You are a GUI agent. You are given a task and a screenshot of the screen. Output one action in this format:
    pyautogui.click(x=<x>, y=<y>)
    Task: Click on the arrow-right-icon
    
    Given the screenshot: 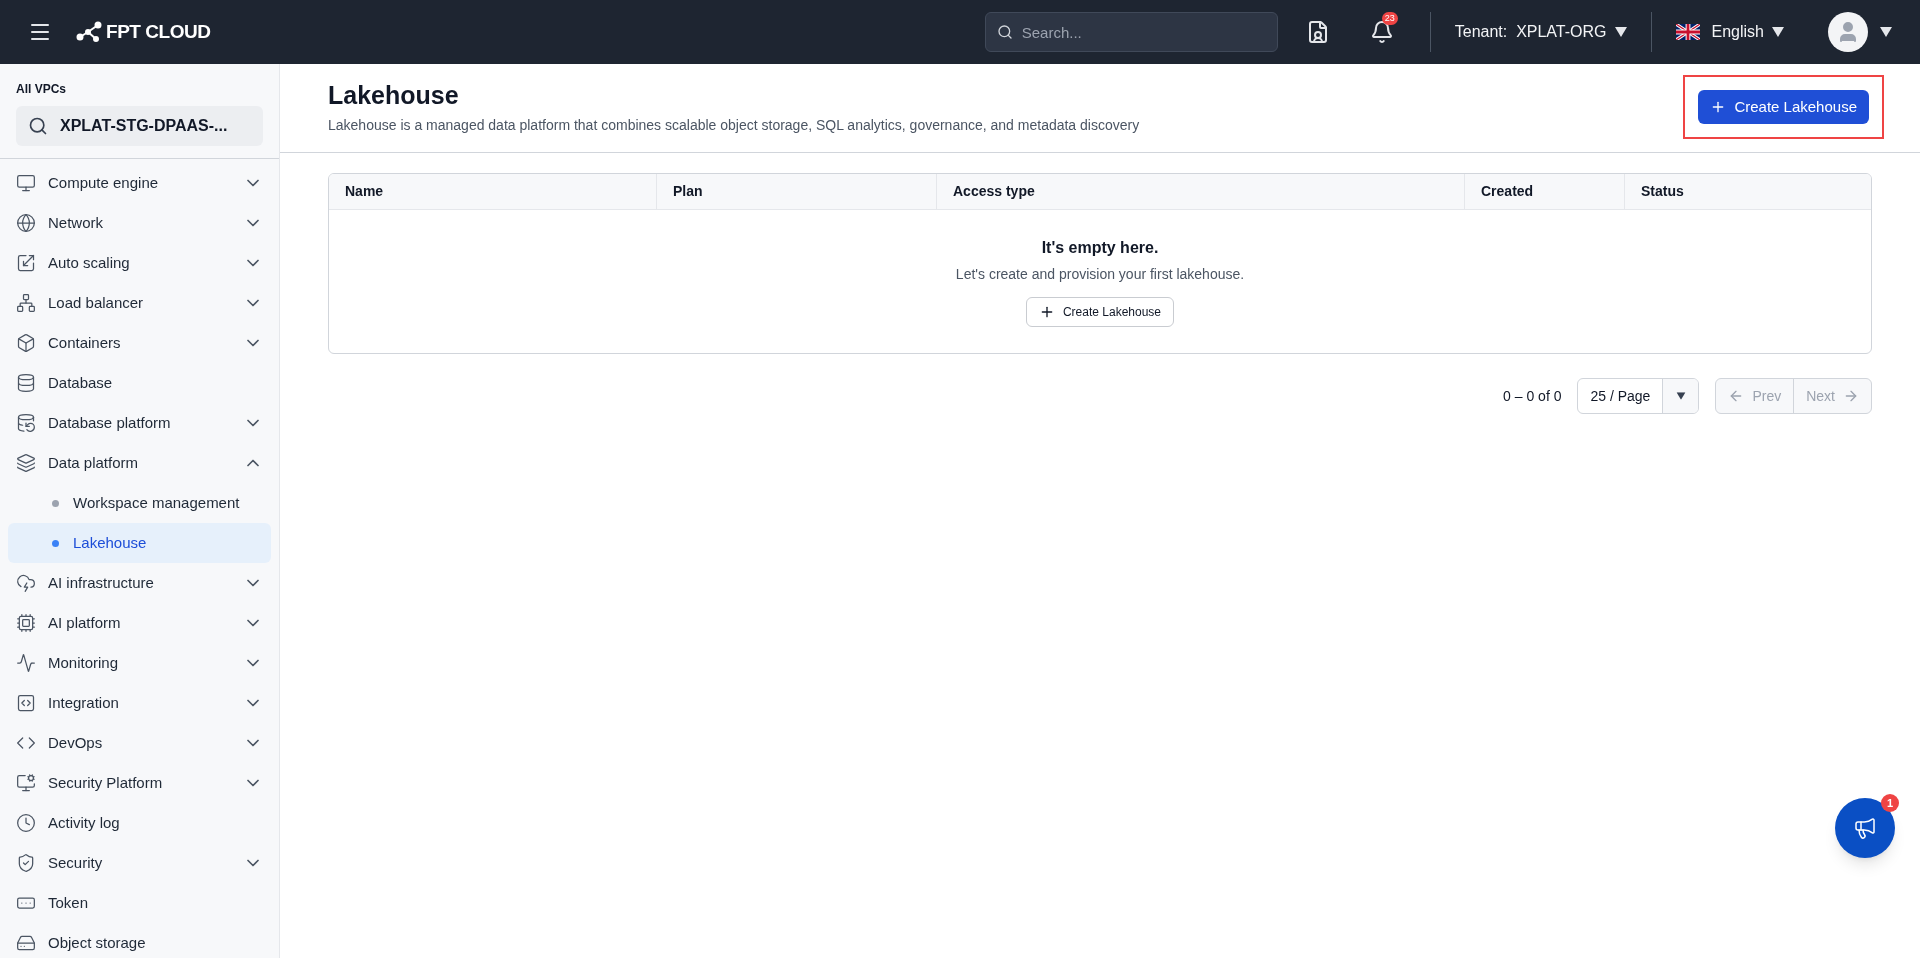 What is the action you would take?
    pyautogui.click(x=1851, y=396)
    